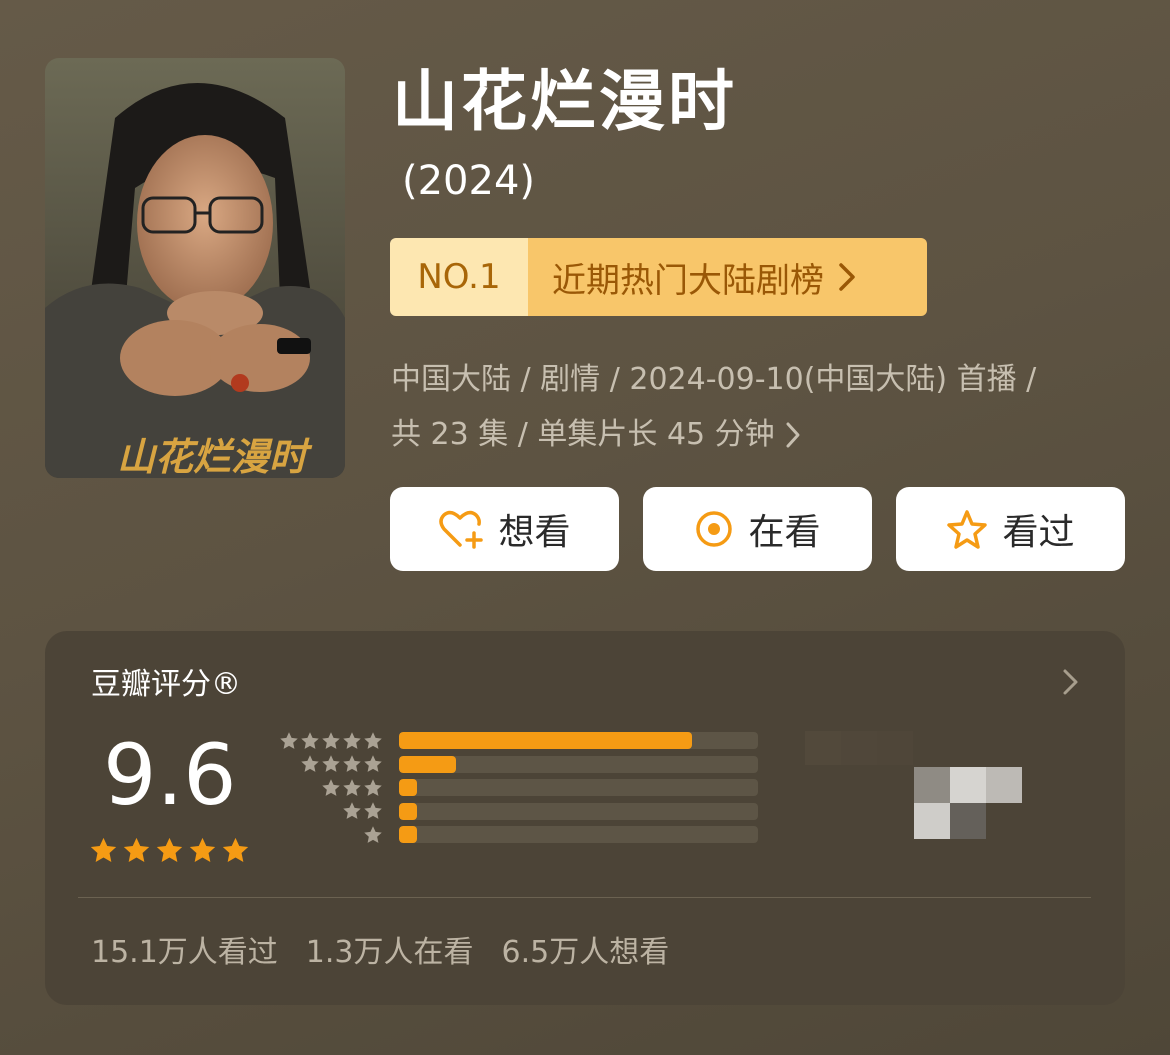  I want to click on meta-line-2: 共 23 集 / 单集片长 45 分钟, so click(761, 434).